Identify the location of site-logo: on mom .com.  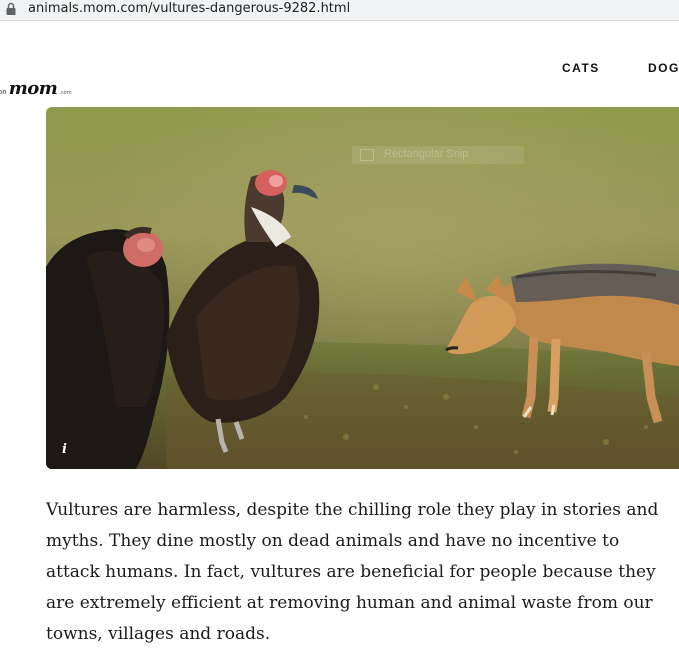
(36, 88).